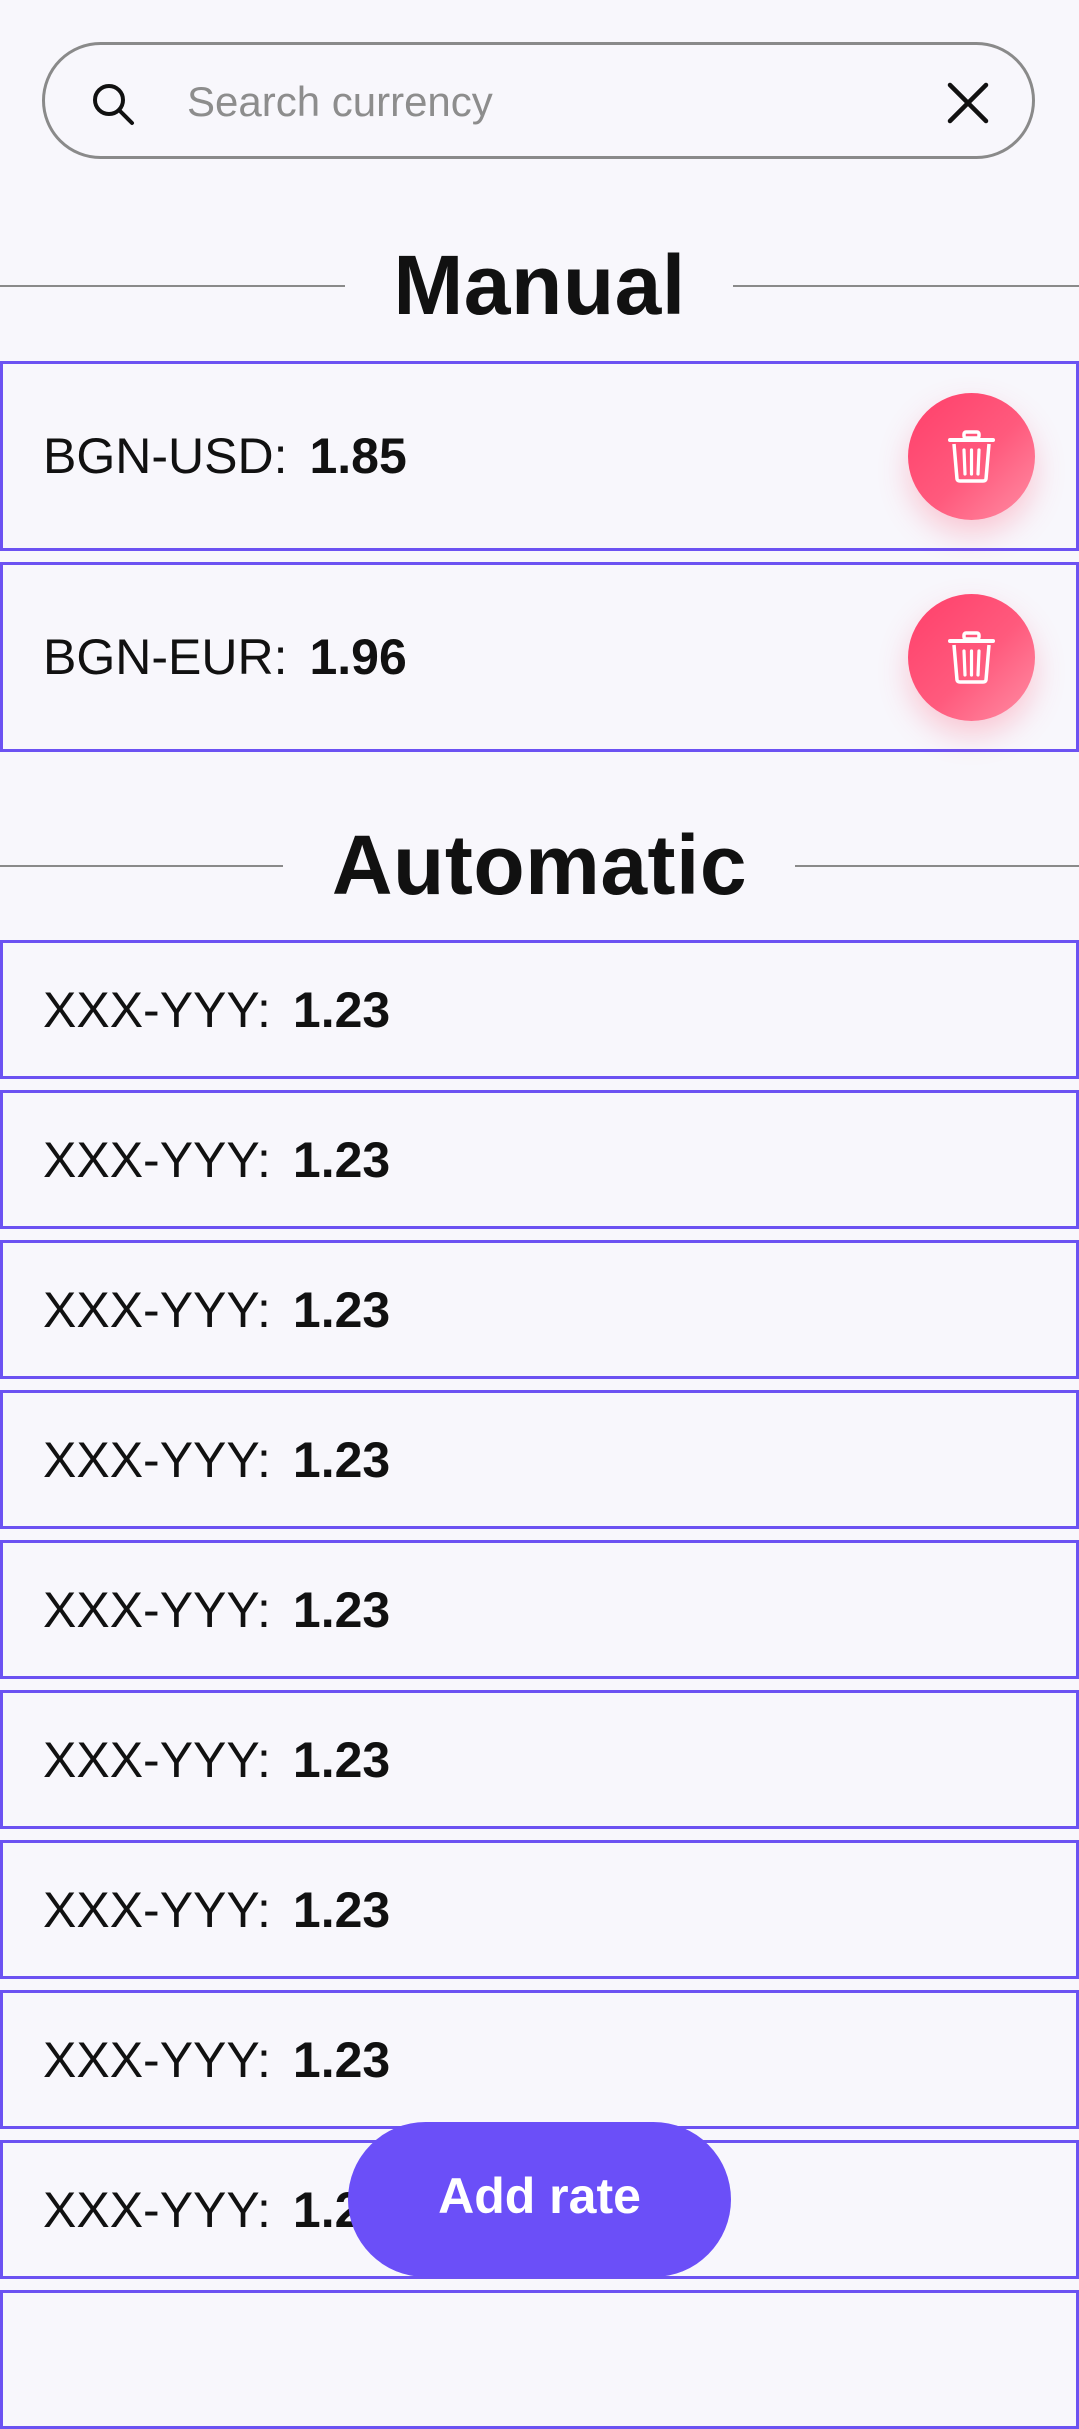 This screenshot has width=1079, height=2429. I want to click on currency-pair: BGN-USD:, so click(165, 456).